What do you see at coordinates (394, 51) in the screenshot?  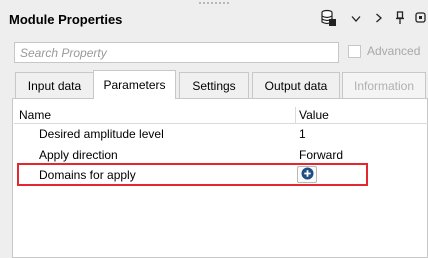 I see `advanced-label: Advanced` at bounding box center [394, 51].